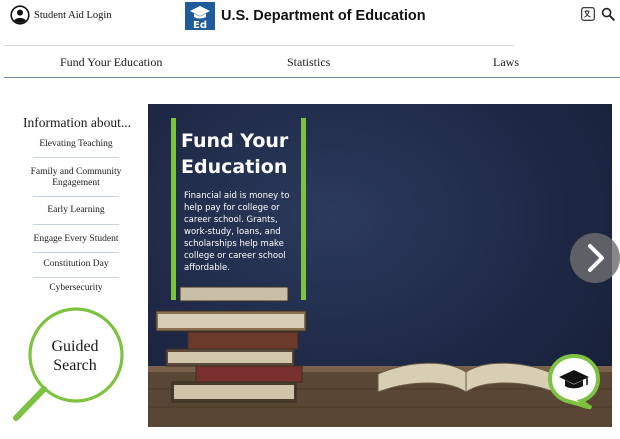 This screenshot has width=620, height=439. Describe the element at coordinates (506, 62) in the screenshot. I see `nav-laws: Laws` at that location.